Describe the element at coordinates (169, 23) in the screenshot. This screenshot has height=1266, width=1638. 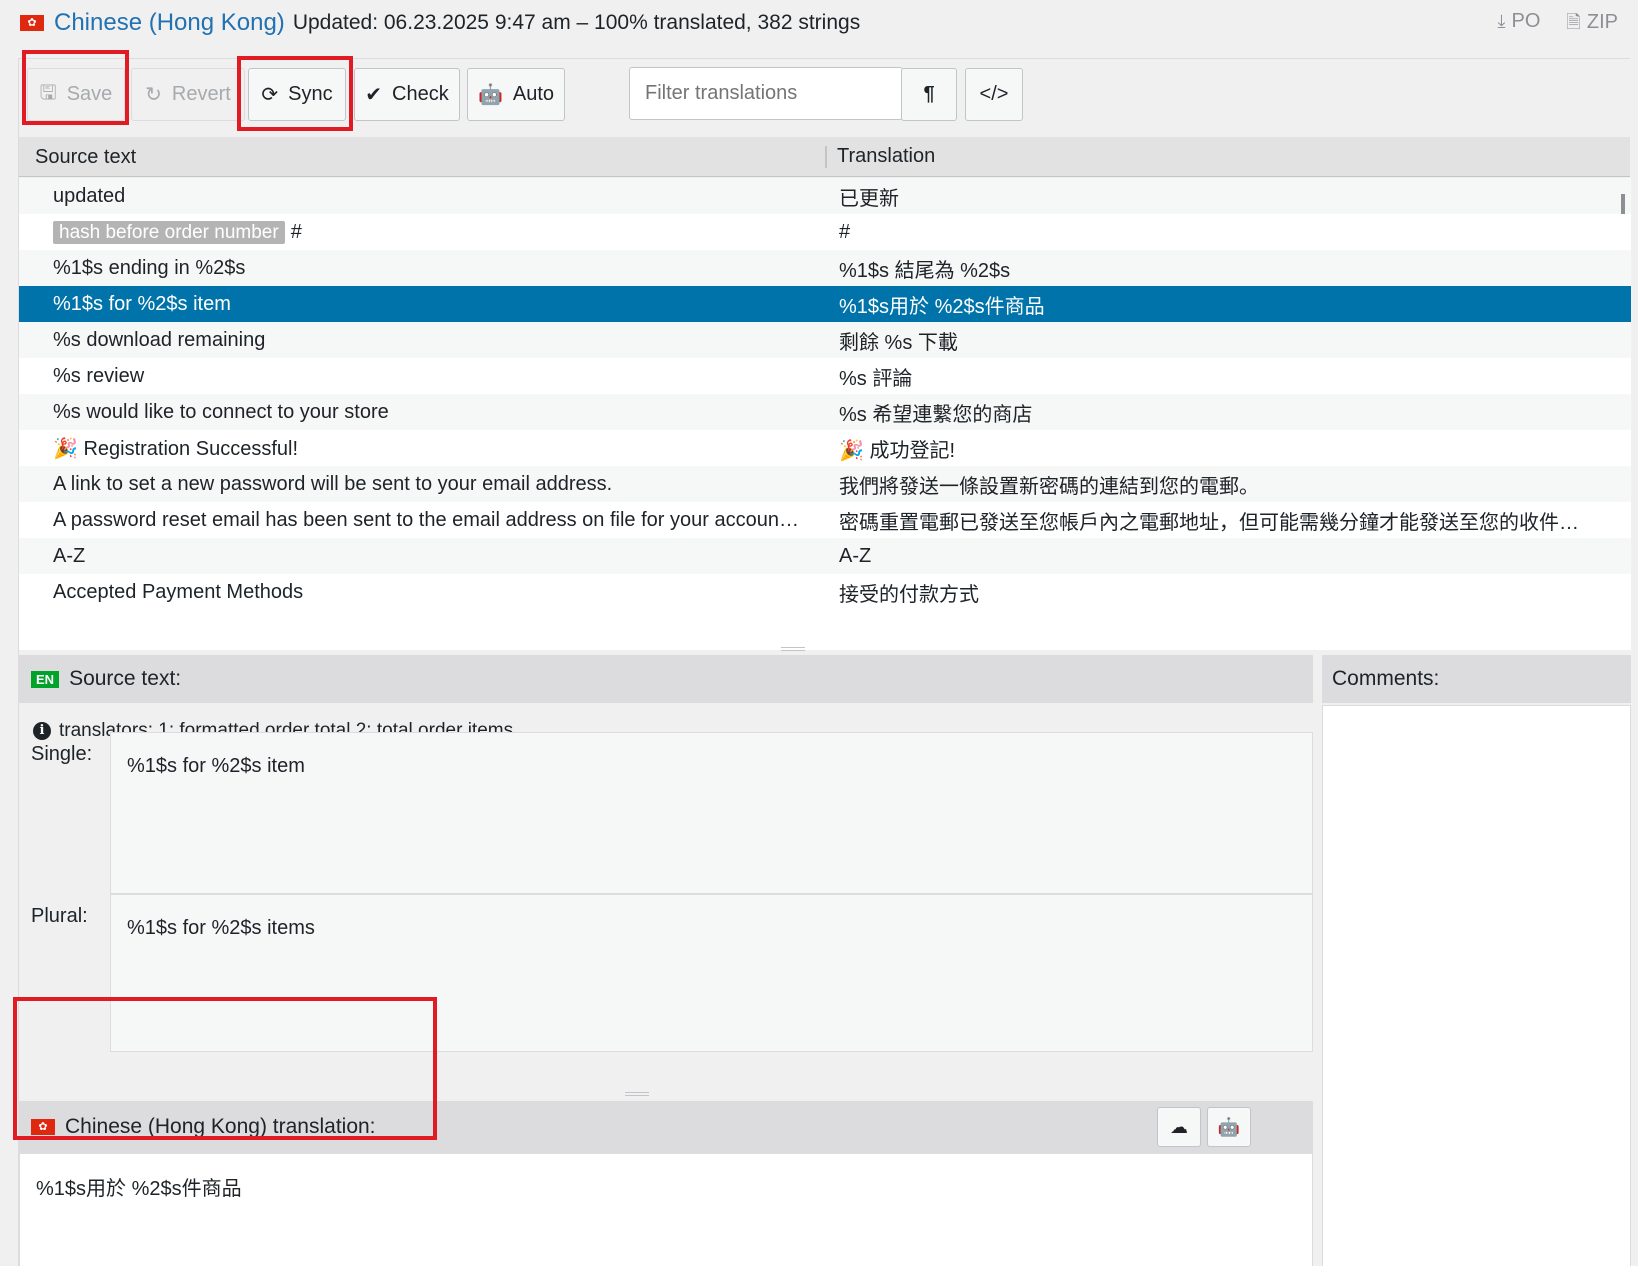
I see `language-title: Chinese (Hong Kong)` at that location.